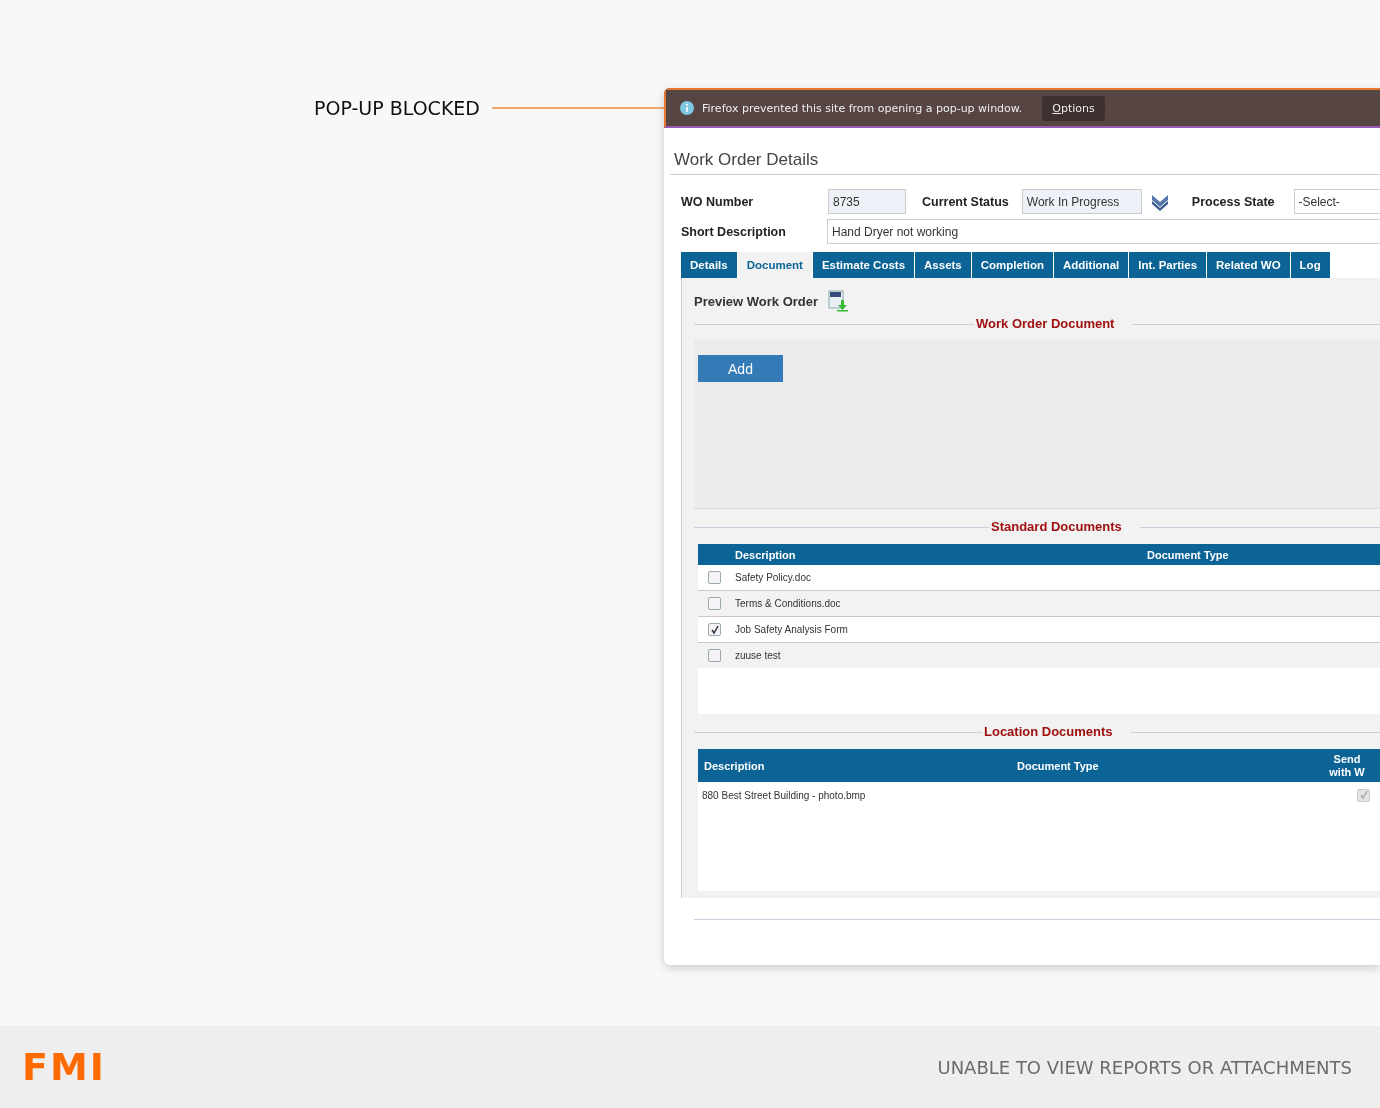 The width and height of the screenshot is (1380, 1108). What do you see at coordinates (791, 629) in the screenshot?
I see `table-cell: Job Safety Analysis Form` at bounding box center [791, 629].